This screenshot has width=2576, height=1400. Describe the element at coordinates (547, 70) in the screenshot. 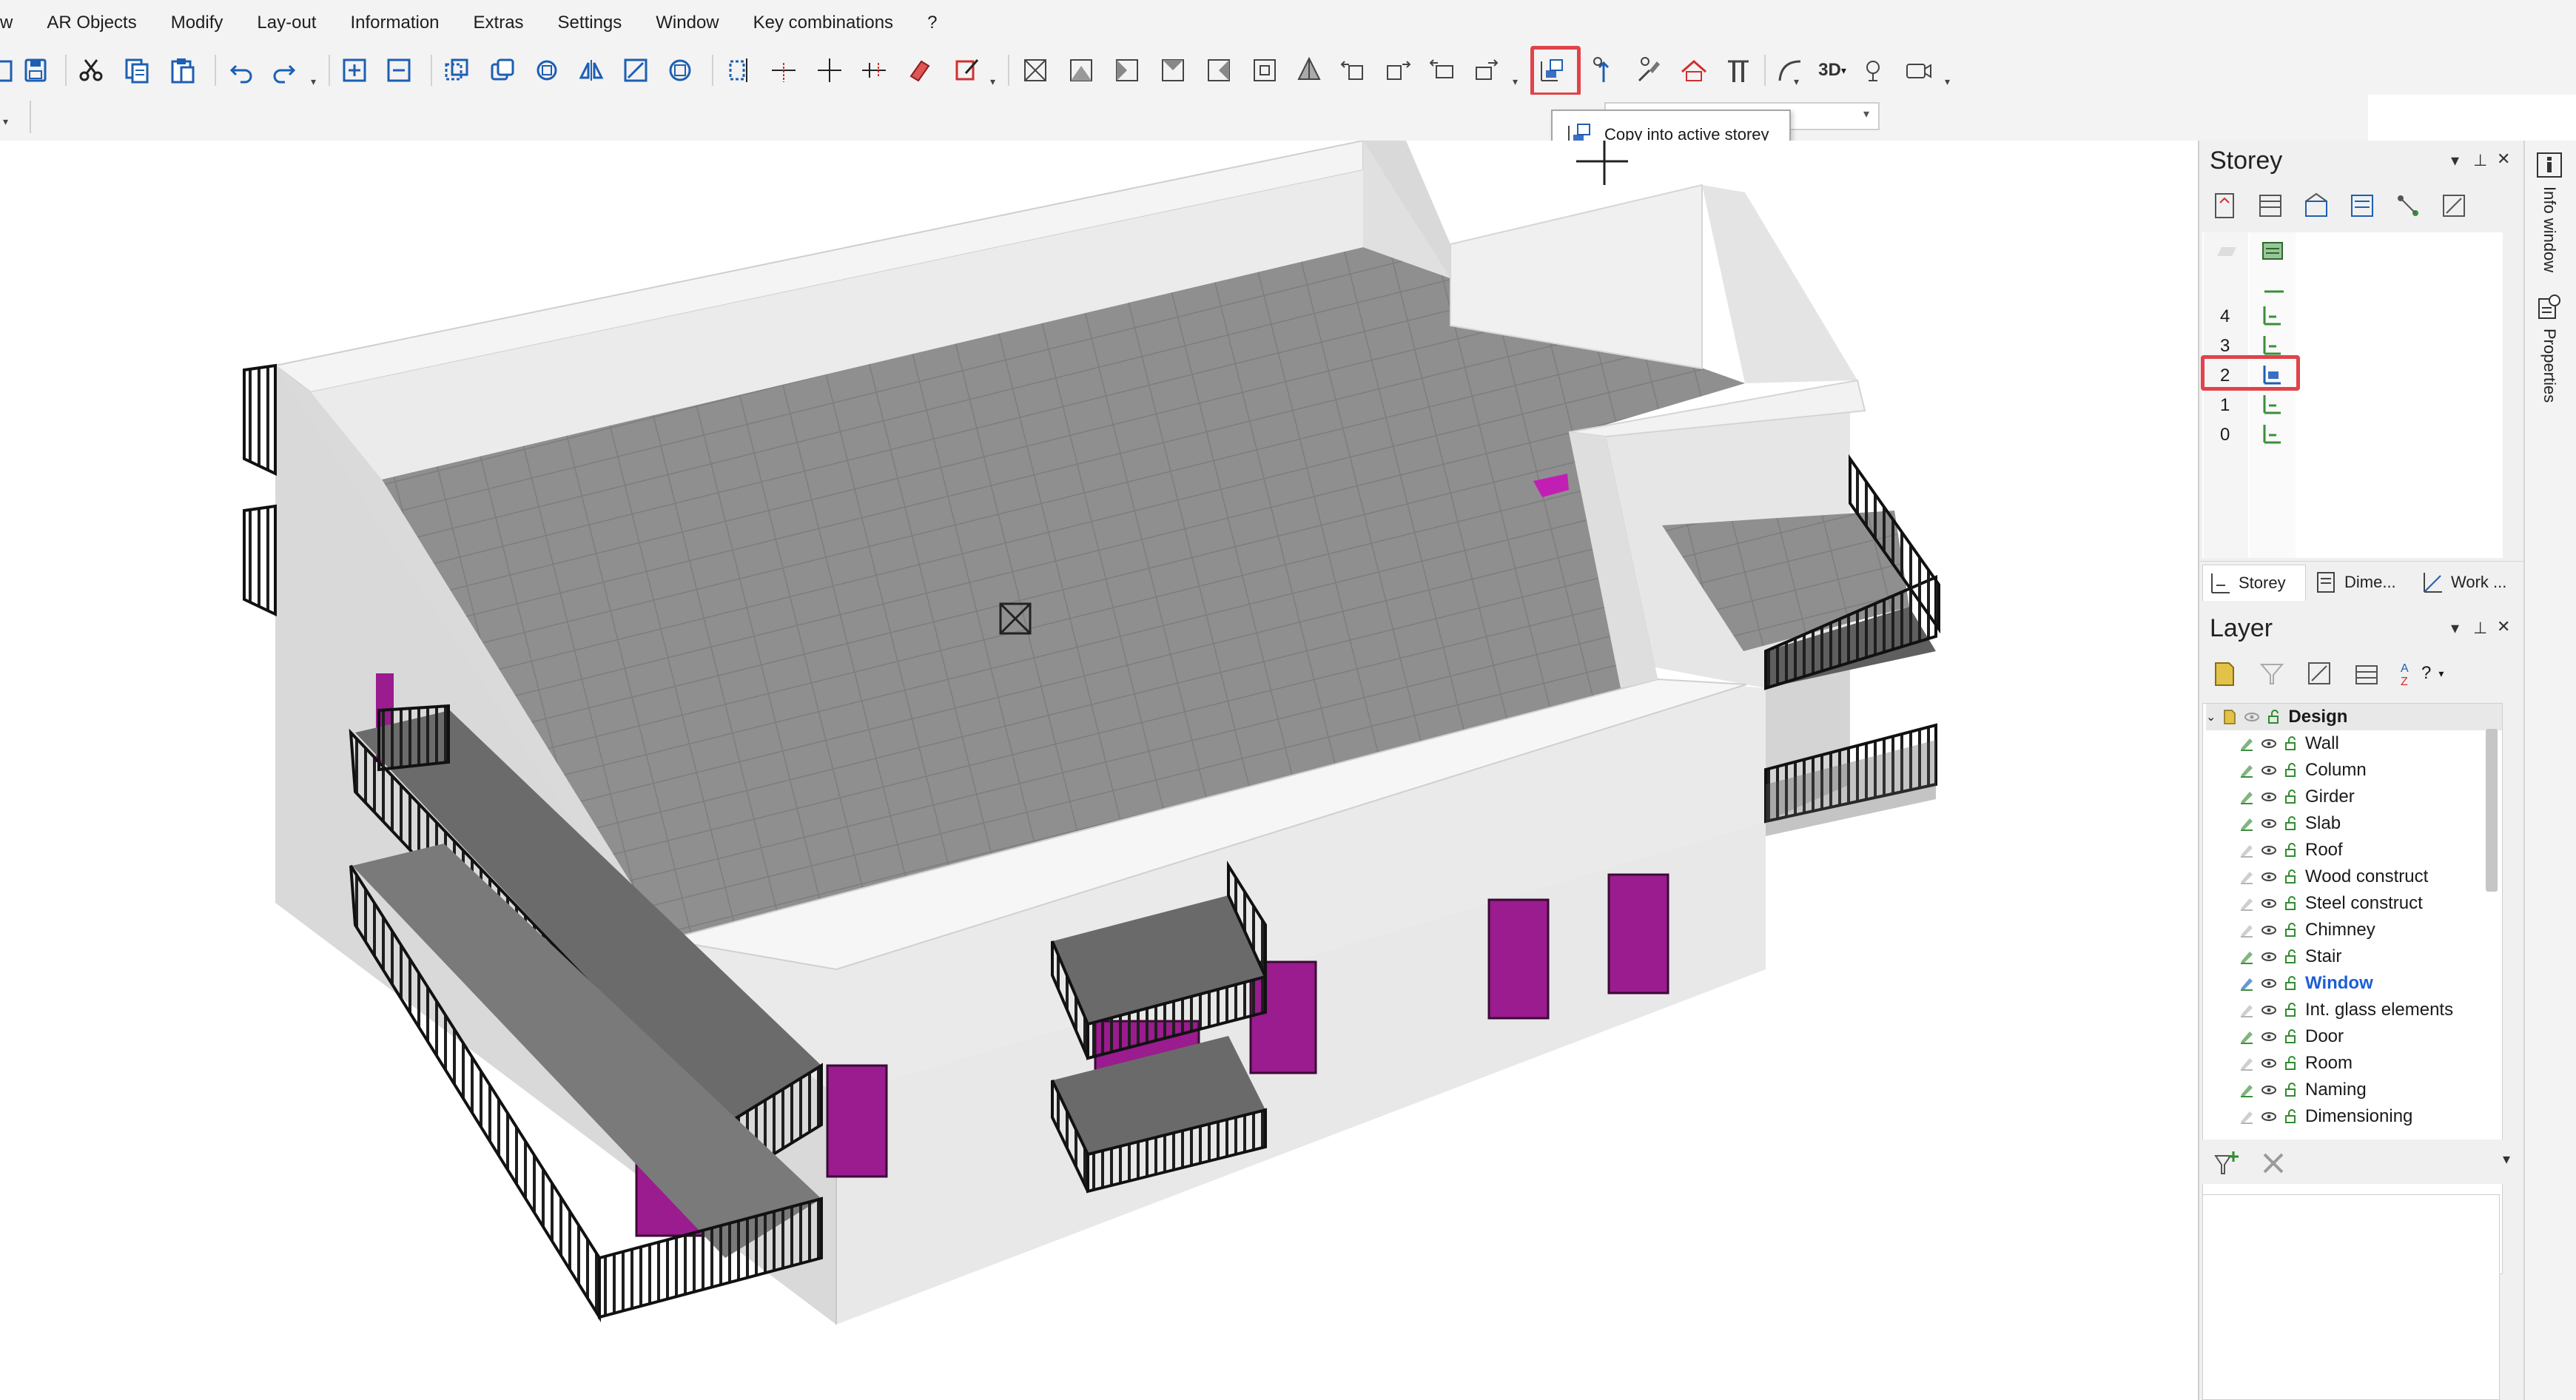

I see `rotate-icon` at that location.